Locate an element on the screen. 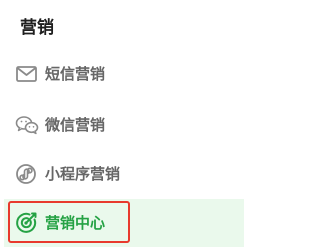 The image size is (320, 252). menu-item-mini-program-marketing: 小程序营销 is located at coordinates (124, 174).